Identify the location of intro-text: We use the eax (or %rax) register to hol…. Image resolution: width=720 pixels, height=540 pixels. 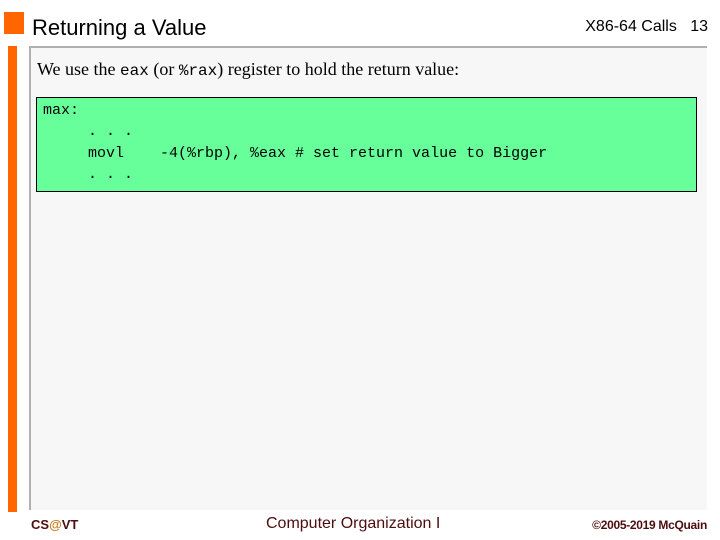
(248, 70).